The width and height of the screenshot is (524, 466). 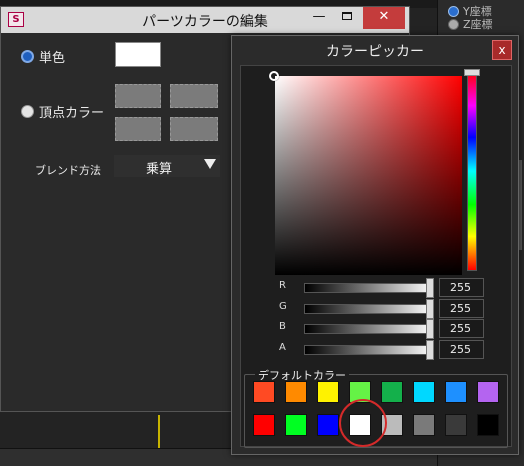 I want to click on red-channel-label: R, so click(x=282, y=285).